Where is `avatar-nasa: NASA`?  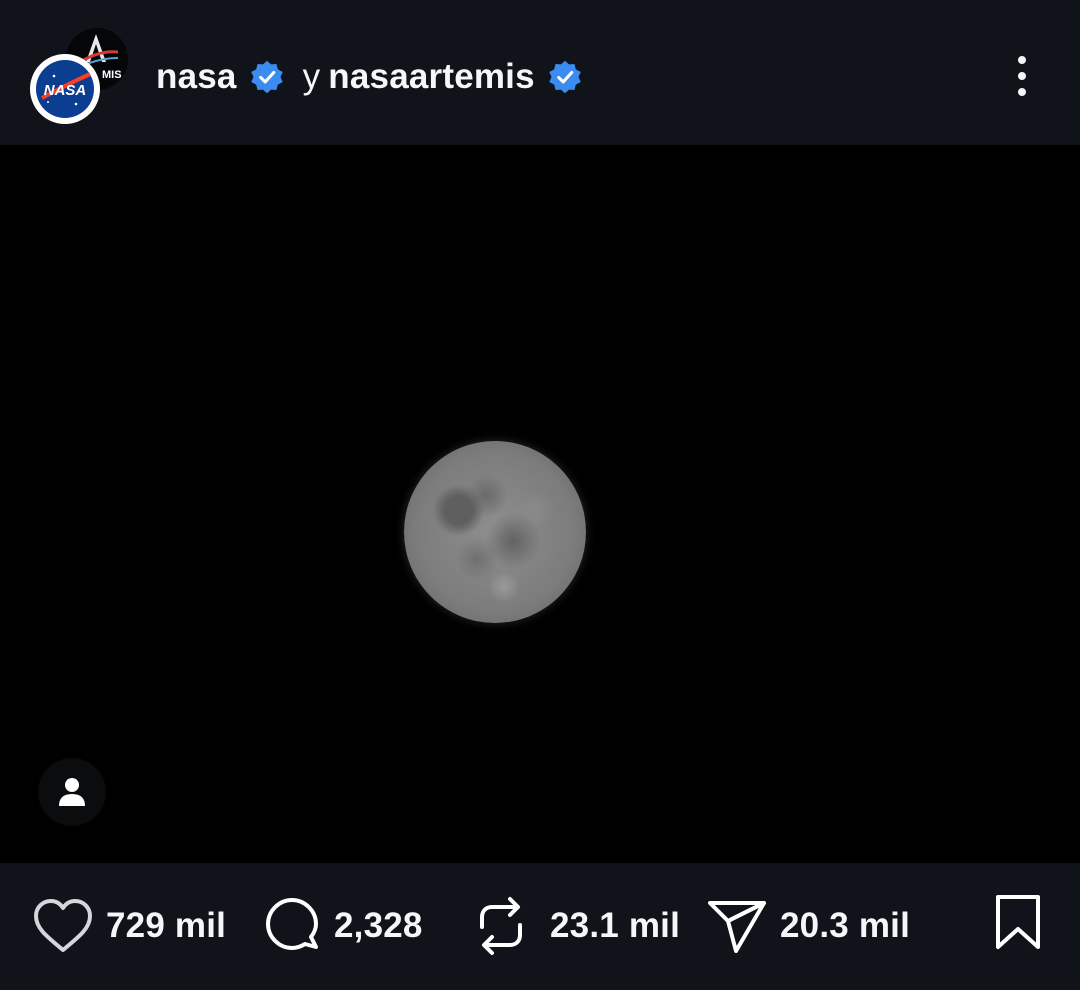
avatar-nasa: NASA is located at coordinates (65, 89).